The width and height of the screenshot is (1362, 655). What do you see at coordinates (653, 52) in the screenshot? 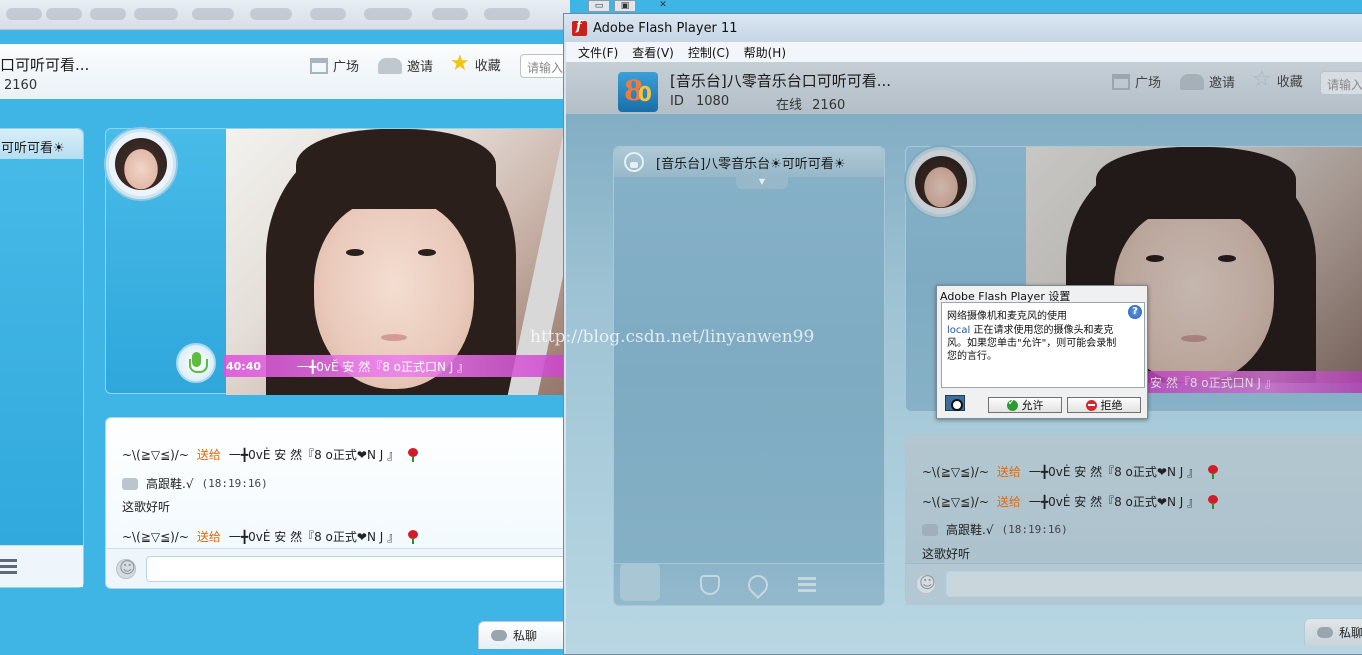
I see `menu-view: 查看(V)` at bounding box center [653, 52].